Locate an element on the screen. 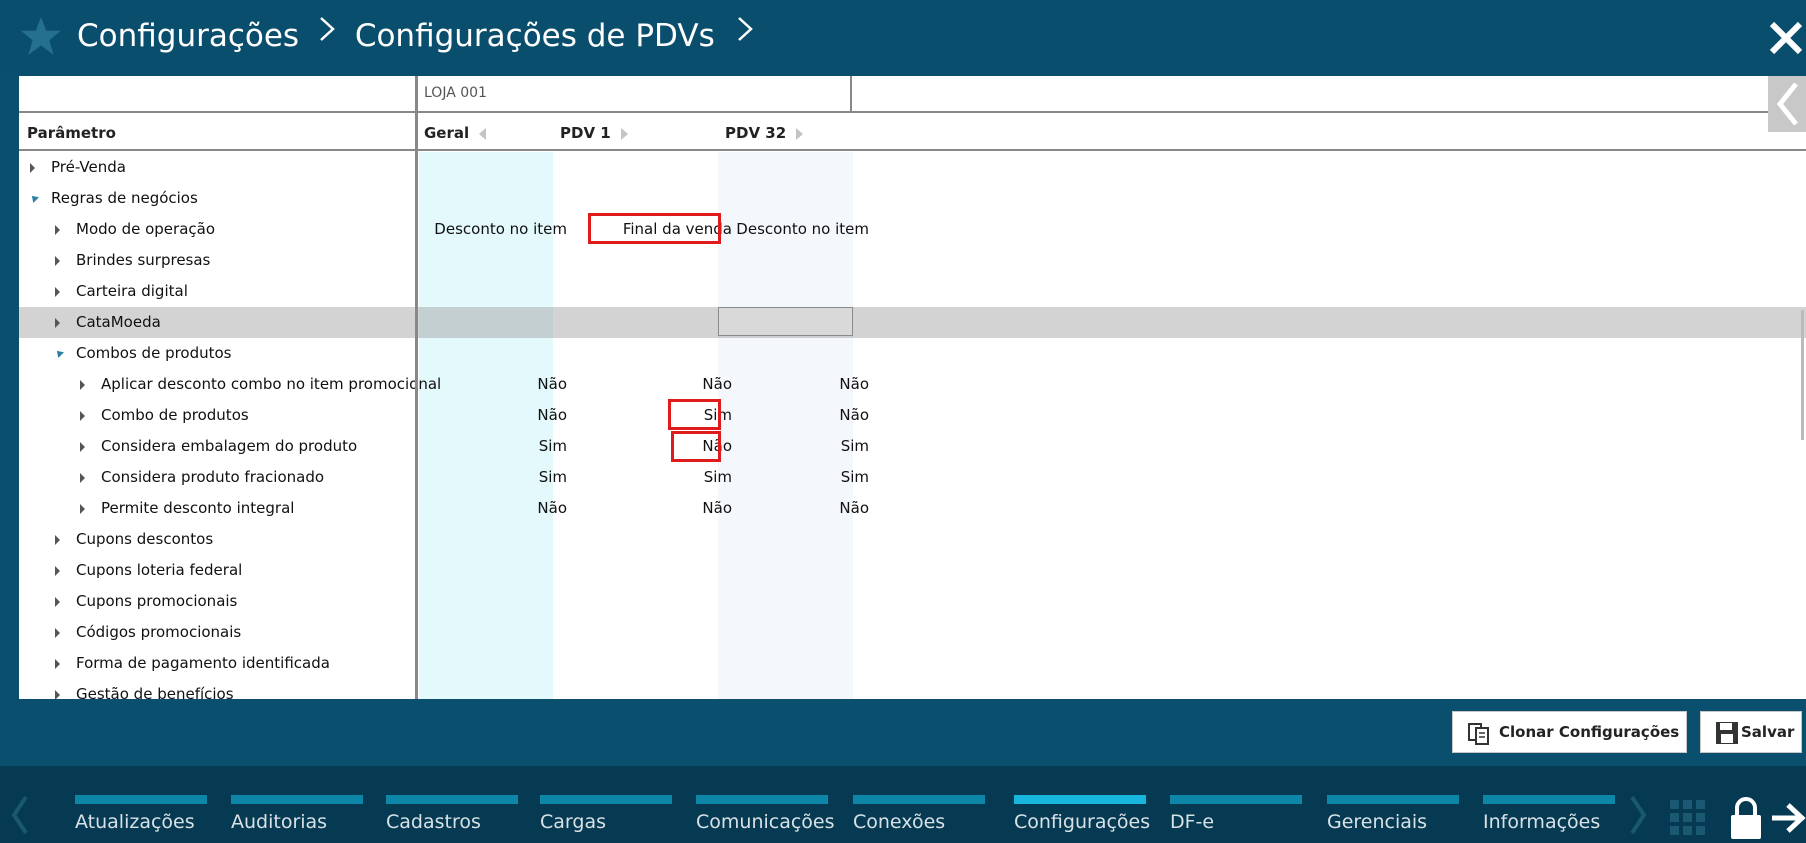 The image size is (1806, 843). nav-prev-icon is located at coordinates (20, 815).